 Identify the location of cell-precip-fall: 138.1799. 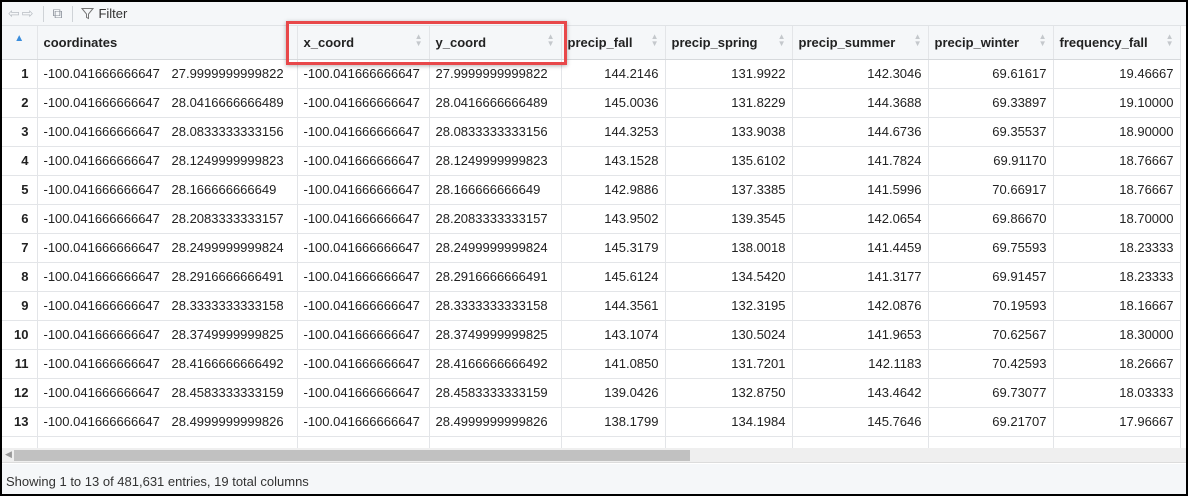
(613, 422).